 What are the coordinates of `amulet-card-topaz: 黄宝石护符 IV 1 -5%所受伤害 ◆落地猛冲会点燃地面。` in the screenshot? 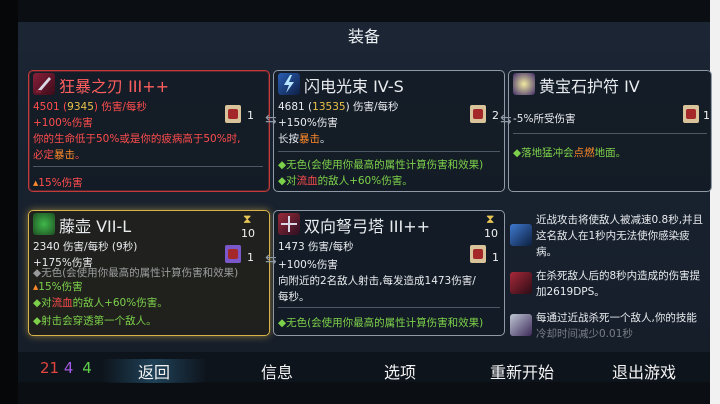 It's located at (610, 131).